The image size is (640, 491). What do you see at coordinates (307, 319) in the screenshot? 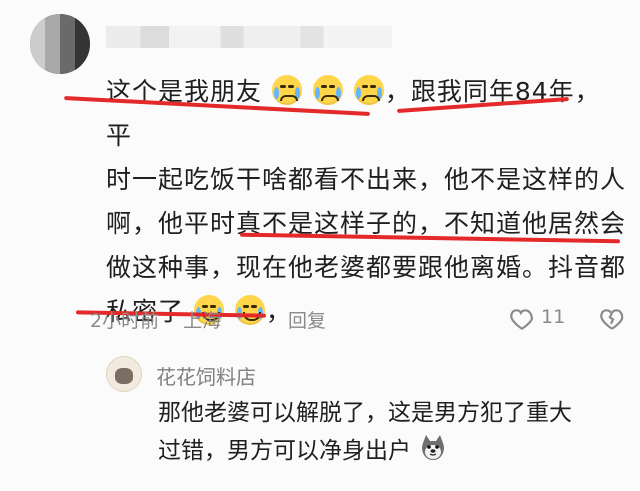
I see `reply-button: 回复` at bounding box center [307, 319].